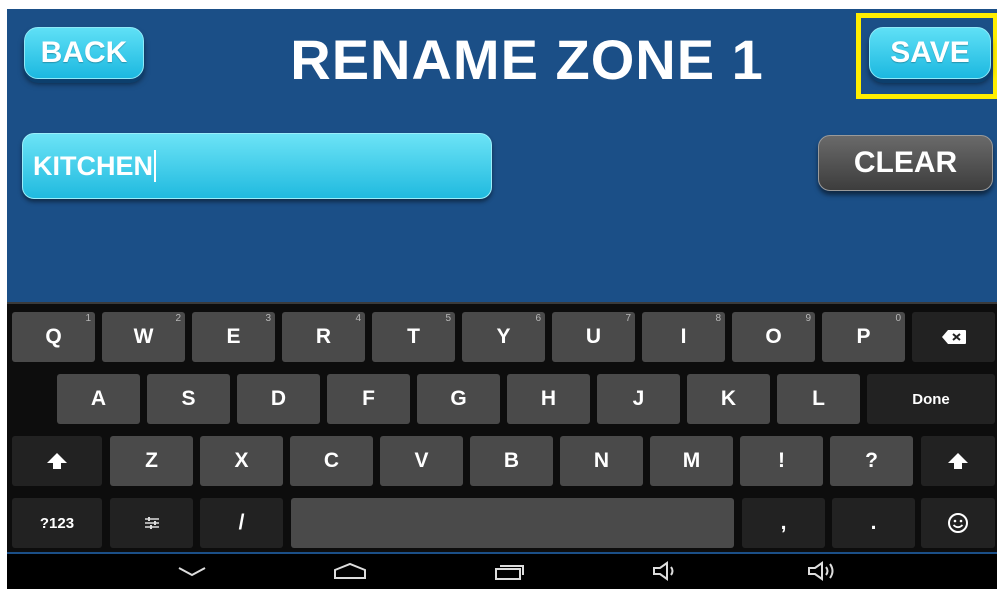  Describe the element at coordinates (188, 399) in the screenshot. I see `key-s: S` at that location.